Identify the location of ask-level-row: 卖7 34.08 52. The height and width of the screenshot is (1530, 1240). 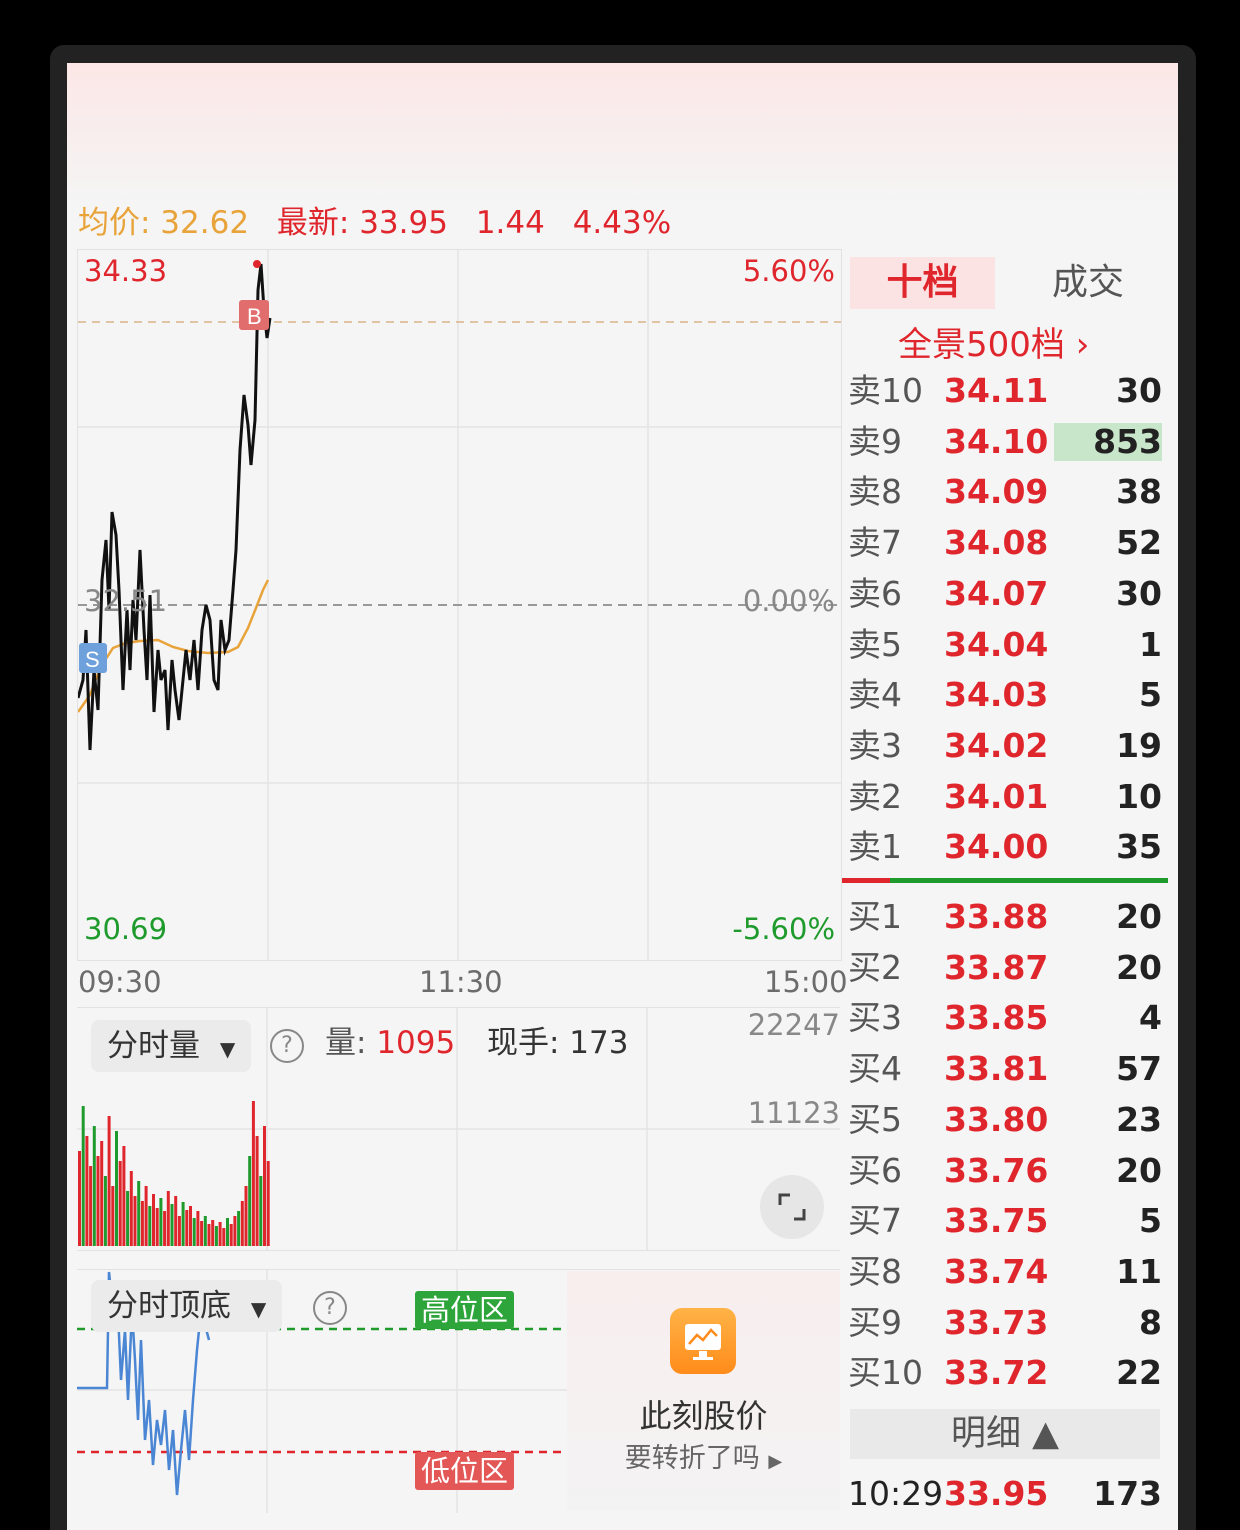
(1005, 543).